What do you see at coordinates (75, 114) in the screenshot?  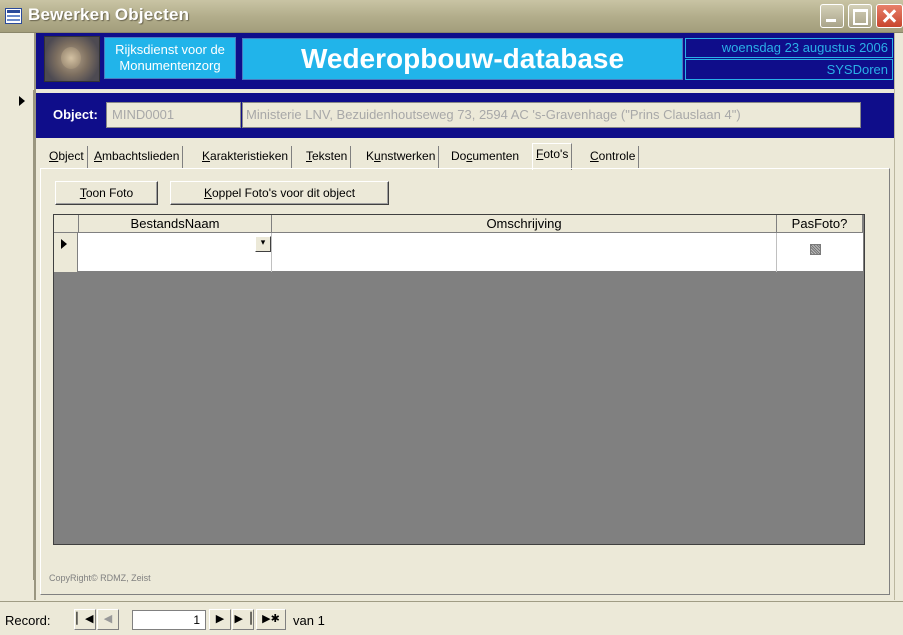 I see `object-label: Object:` at bounding box center [75, 114].